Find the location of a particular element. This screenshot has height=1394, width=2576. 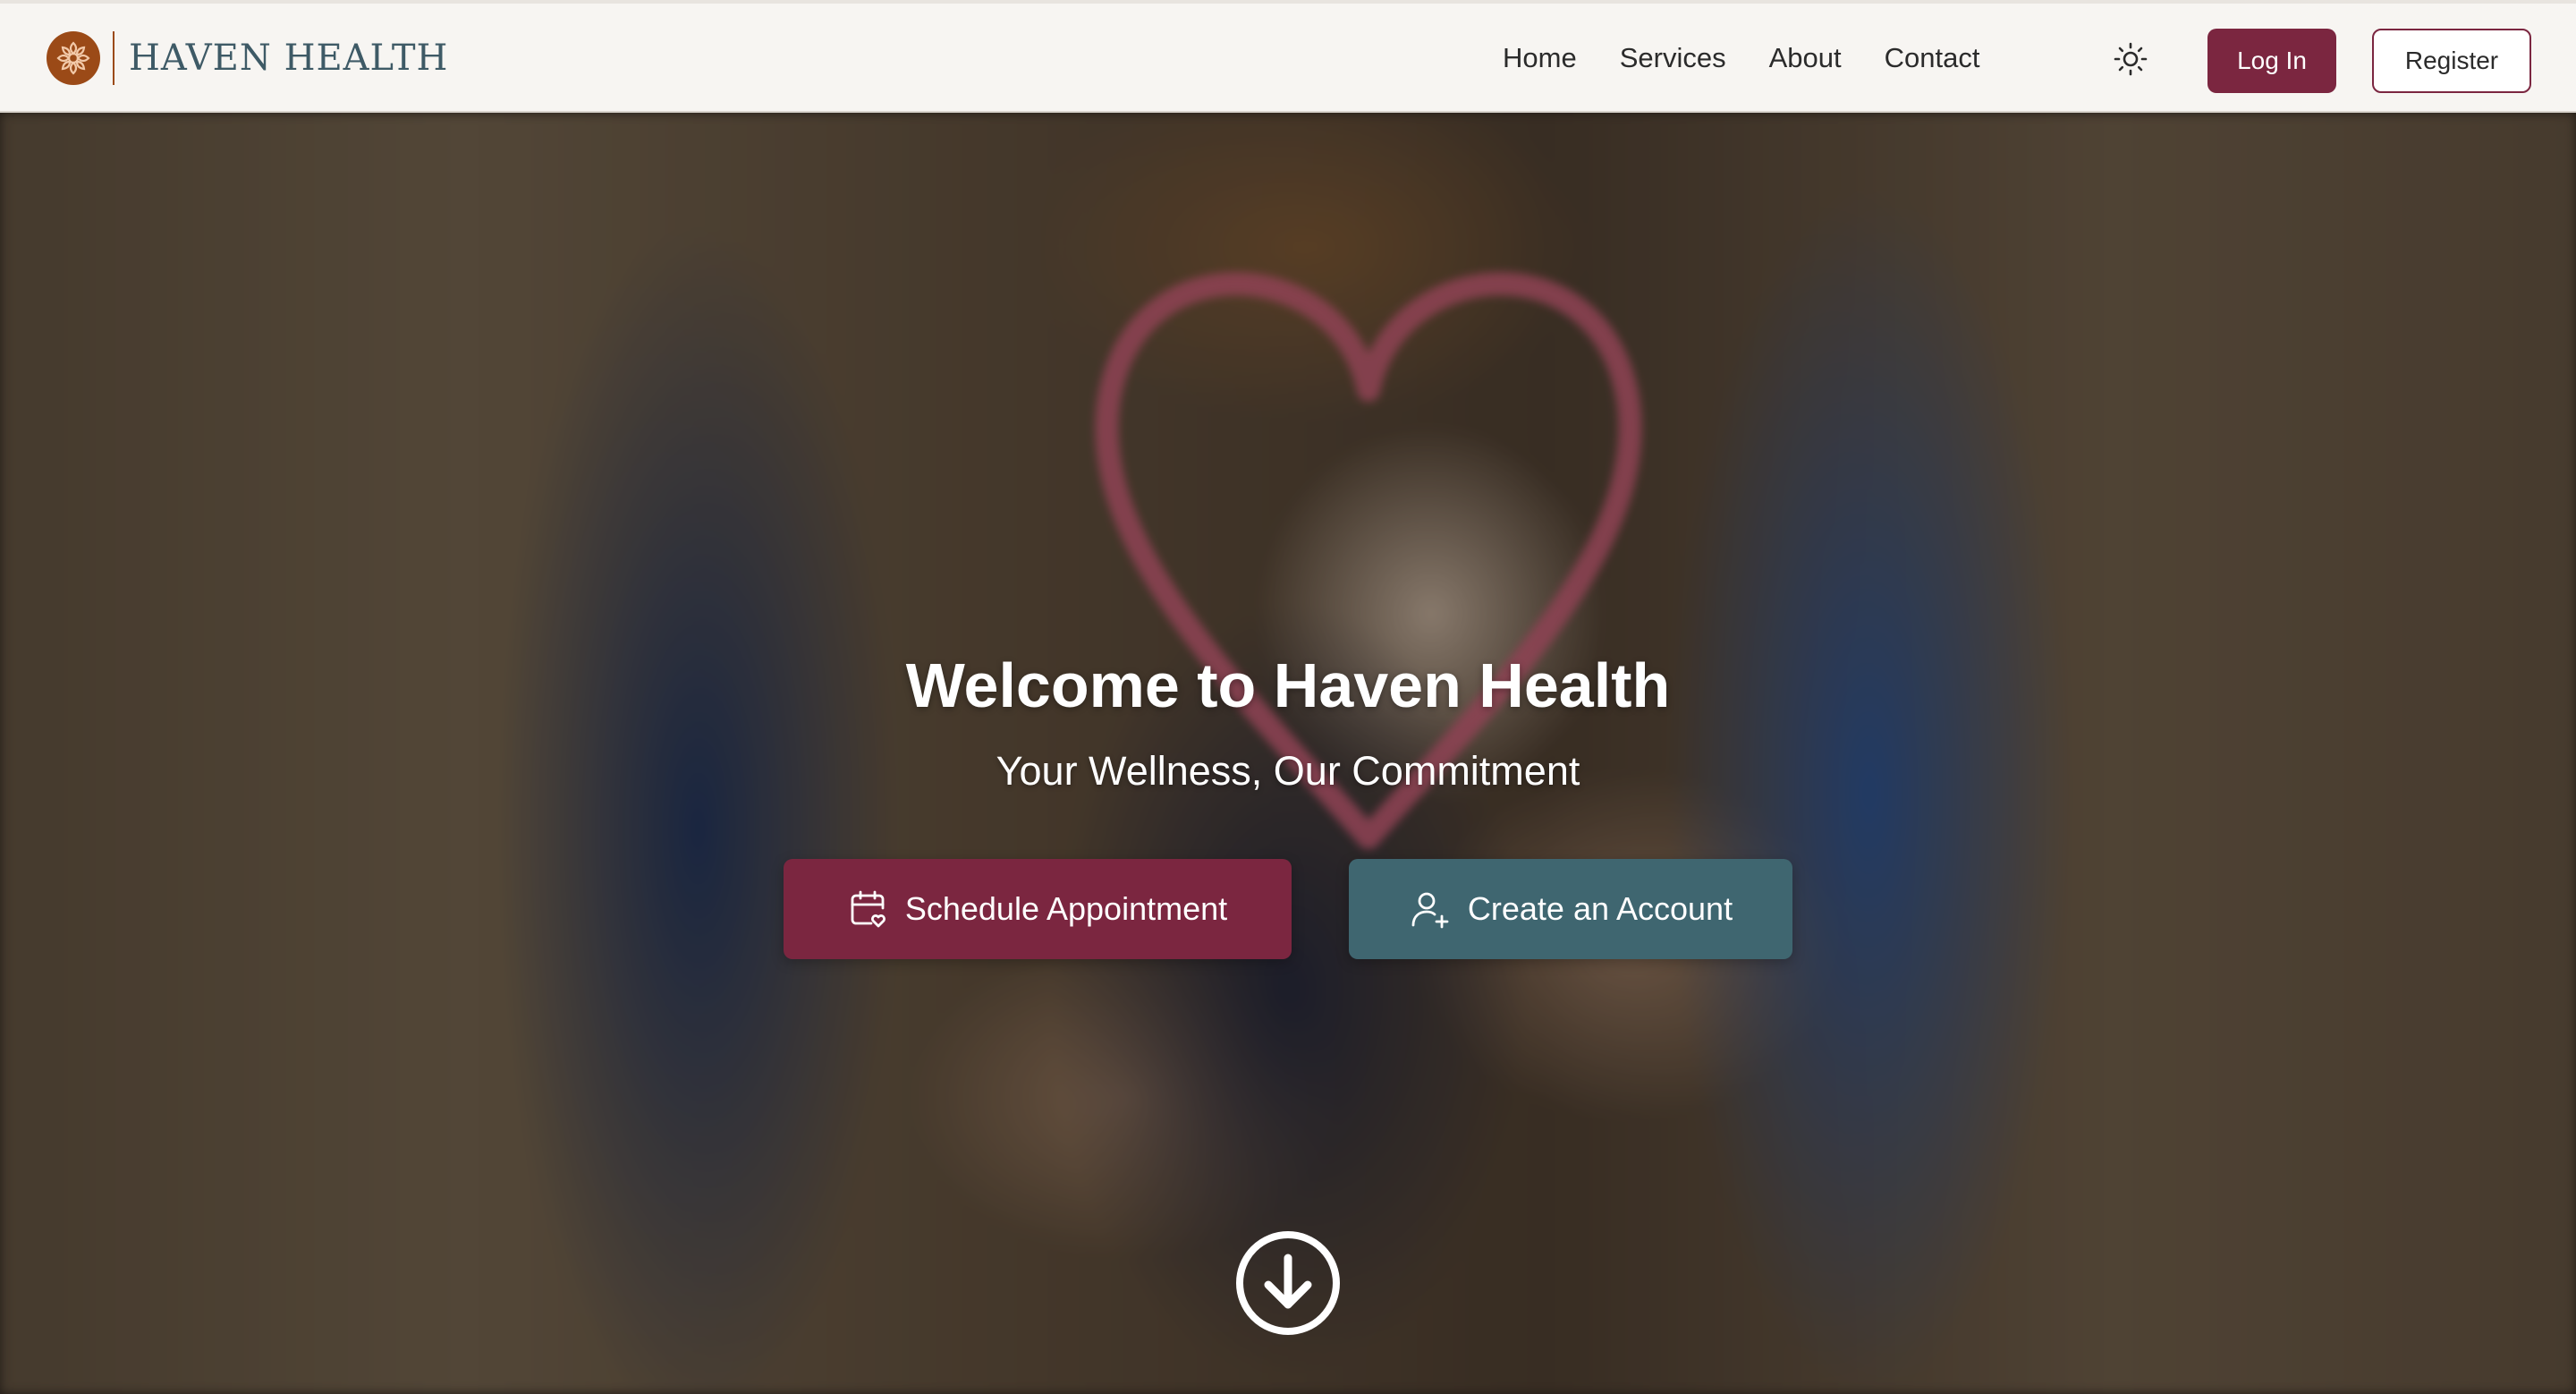

calendar-heart-icon is located at coordinates (868, 909).